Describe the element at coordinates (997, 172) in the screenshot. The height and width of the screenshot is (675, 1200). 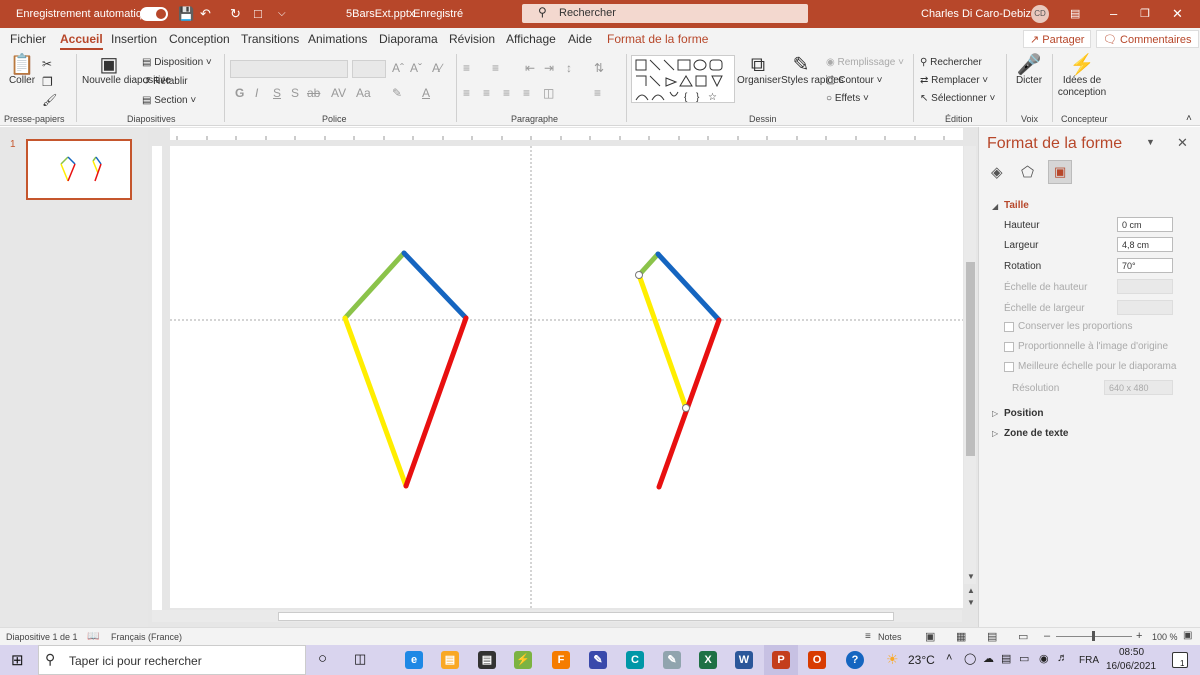
I see `fill-line-icon: ◈` at that location.